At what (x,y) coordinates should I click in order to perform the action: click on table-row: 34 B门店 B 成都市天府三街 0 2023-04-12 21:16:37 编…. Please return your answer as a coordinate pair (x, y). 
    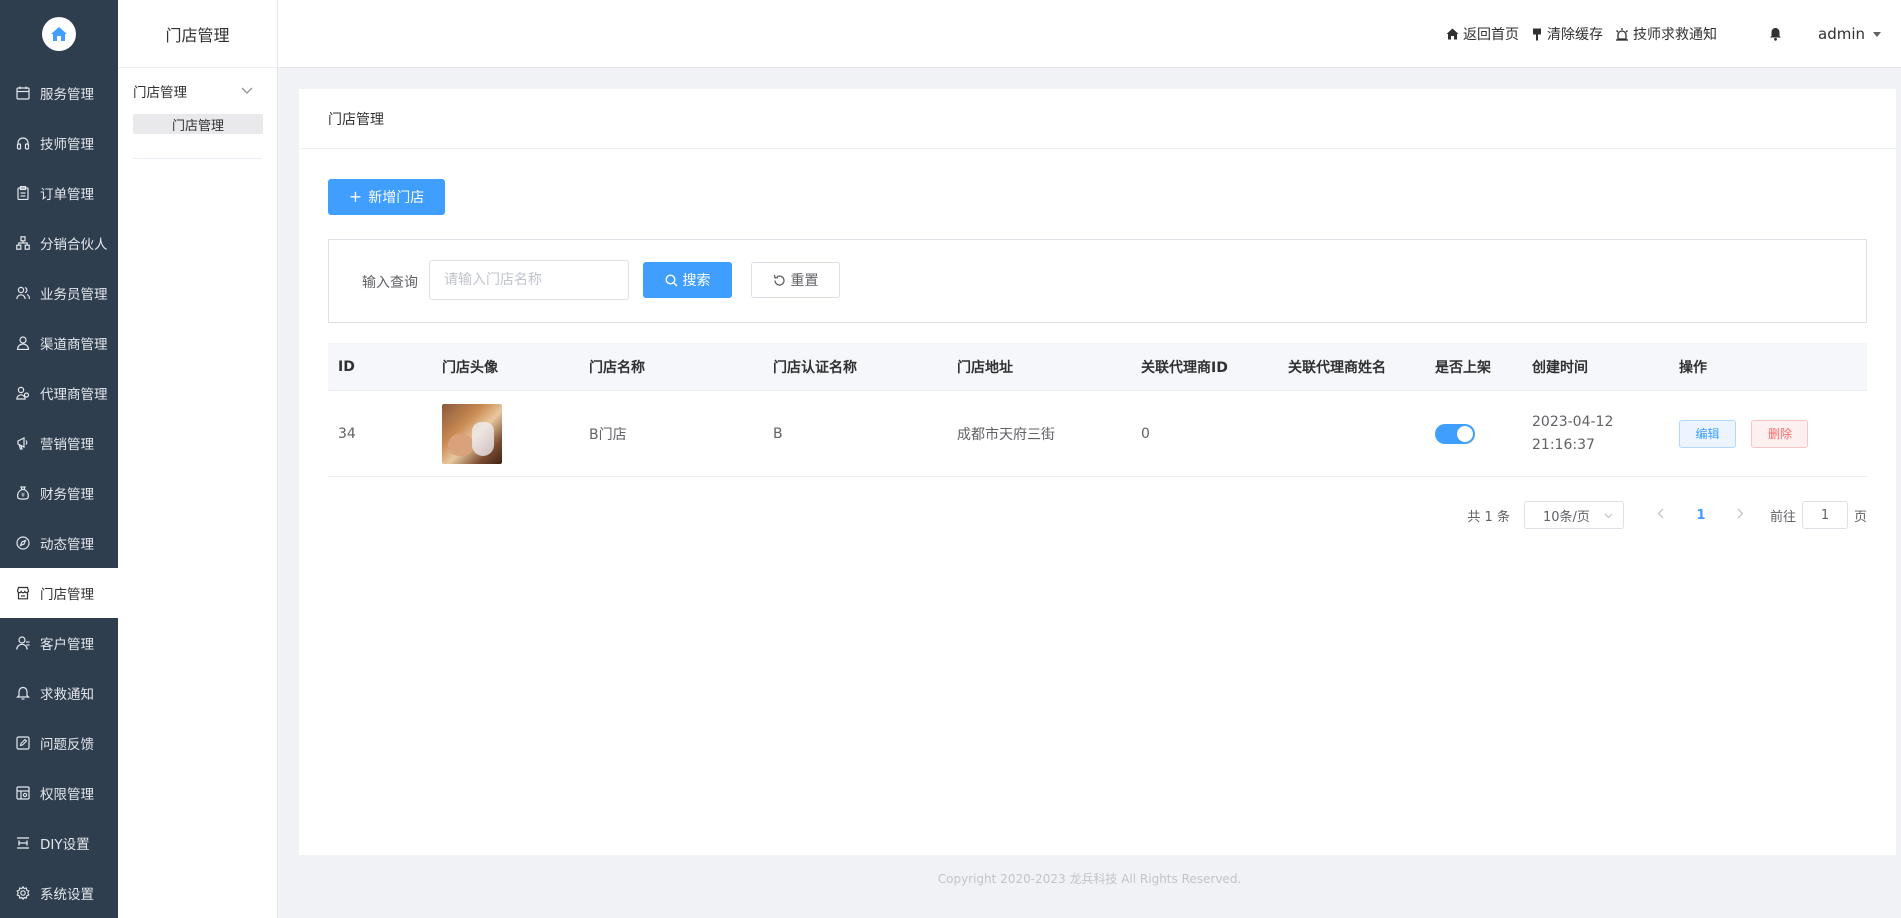
    Looking at the image, I should click on (1097, 434).